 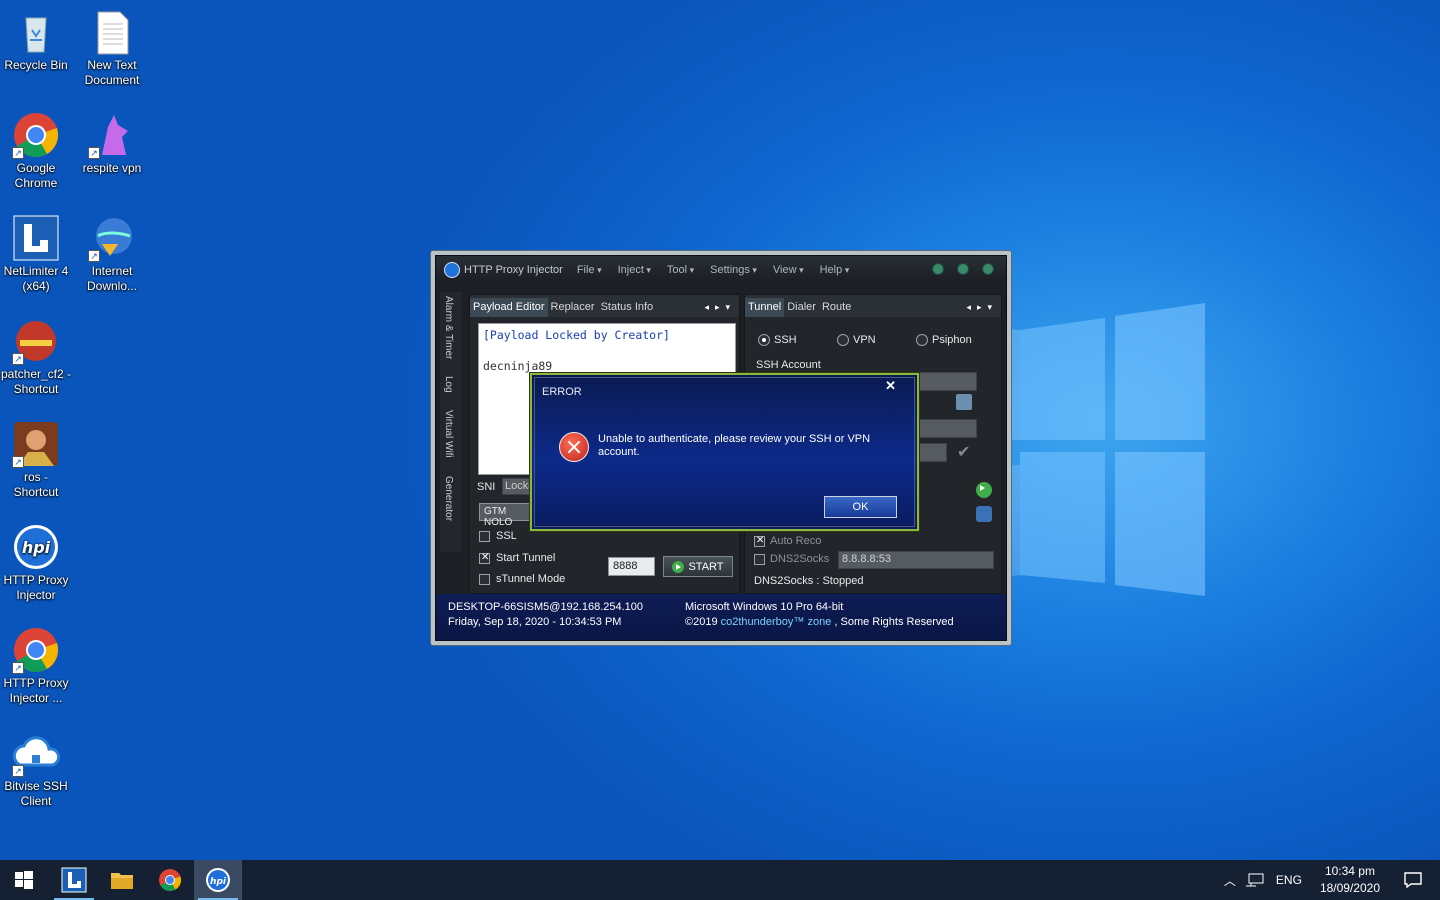 What do you see at coordinates (526, 558) in the screenshot?
I see `start-tunnel-label: Start Tunnel` at bounding box center [526, 558].